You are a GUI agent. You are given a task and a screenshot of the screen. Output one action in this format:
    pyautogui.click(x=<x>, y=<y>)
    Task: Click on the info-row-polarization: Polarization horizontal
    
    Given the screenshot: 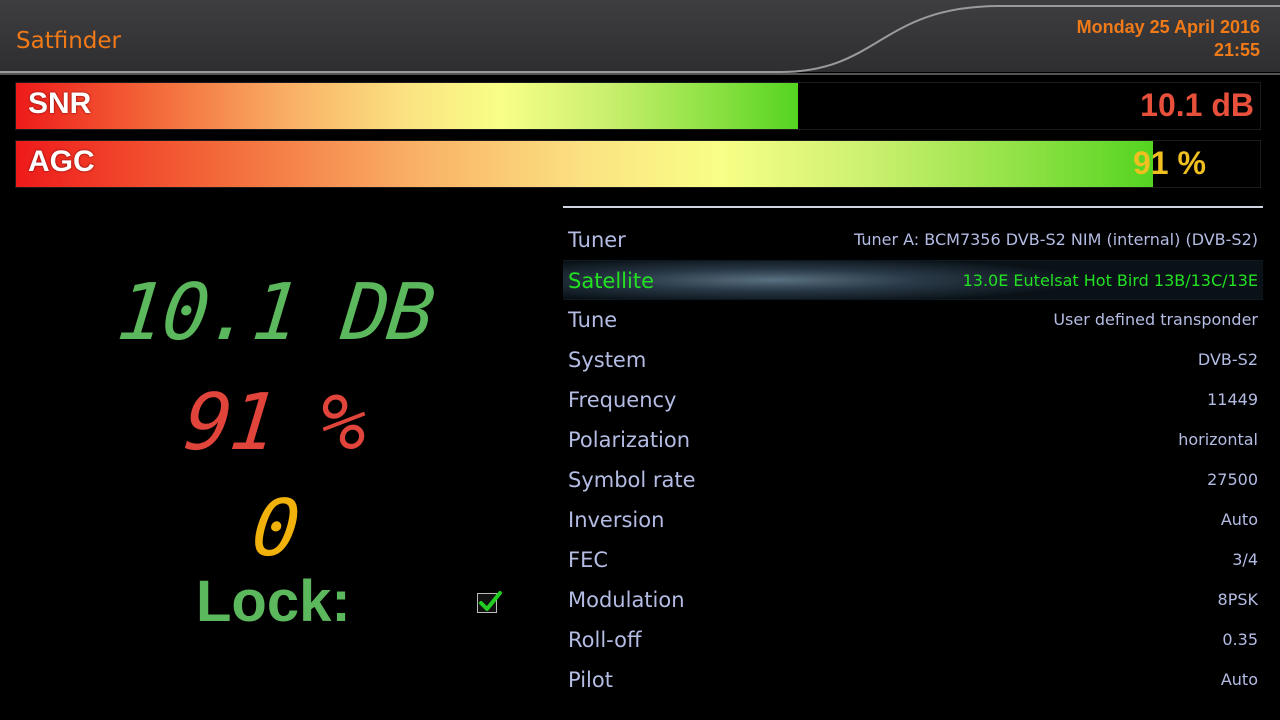 What is the action you would take?
    pyautogui.click(x=913, y=440)
    